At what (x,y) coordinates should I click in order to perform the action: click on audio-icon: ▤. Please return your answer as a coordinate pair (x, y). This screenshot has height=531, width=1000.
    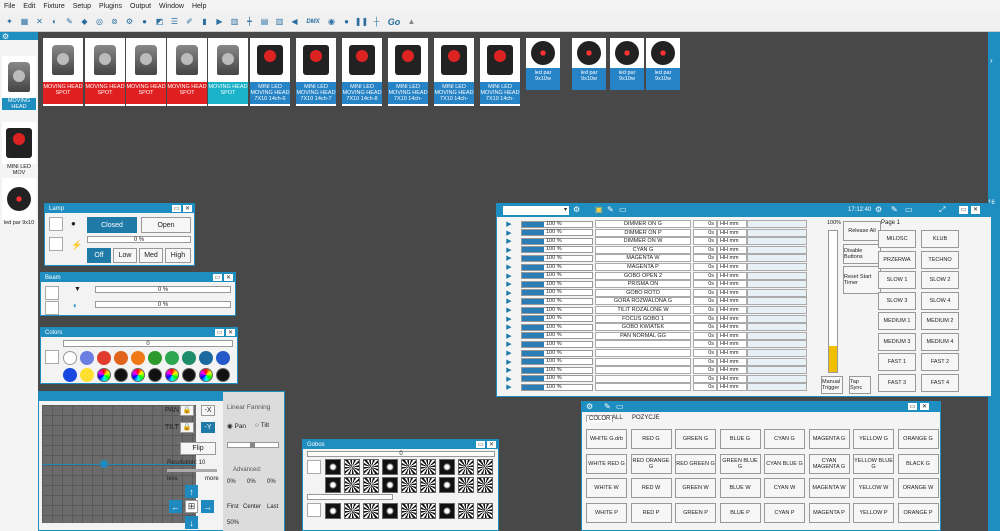
    Looking at the image, I should click on (264, 21).